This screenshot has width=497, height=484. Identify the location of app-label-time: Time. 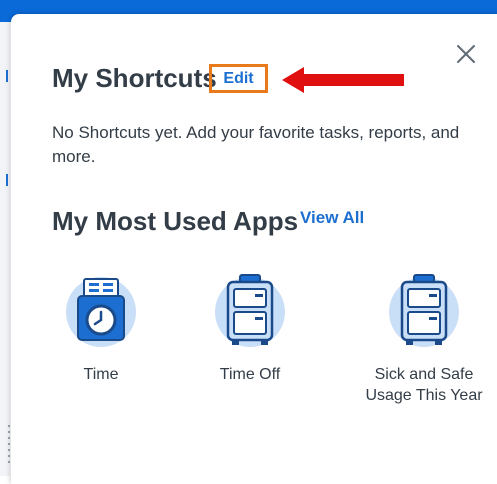
(101, 374).